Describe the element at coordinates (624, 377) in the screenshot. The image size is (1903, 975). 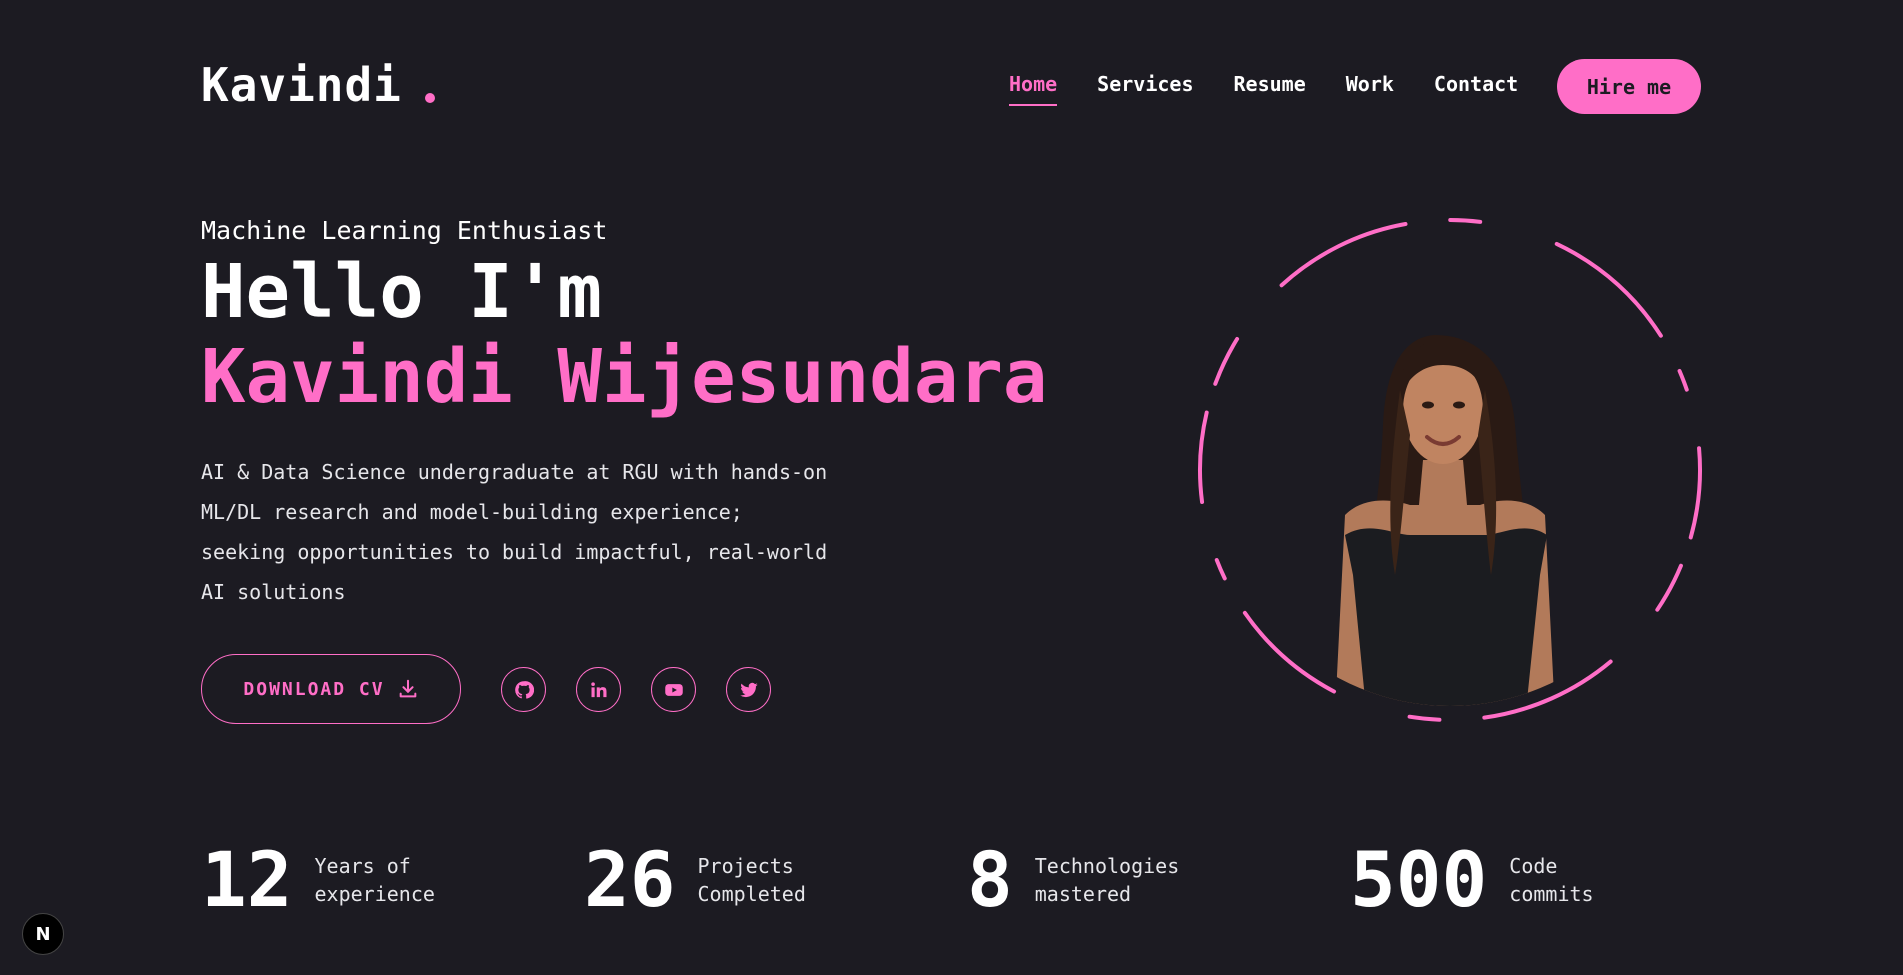
I see `hero-name: Kavindi Wijesundara` at that location.